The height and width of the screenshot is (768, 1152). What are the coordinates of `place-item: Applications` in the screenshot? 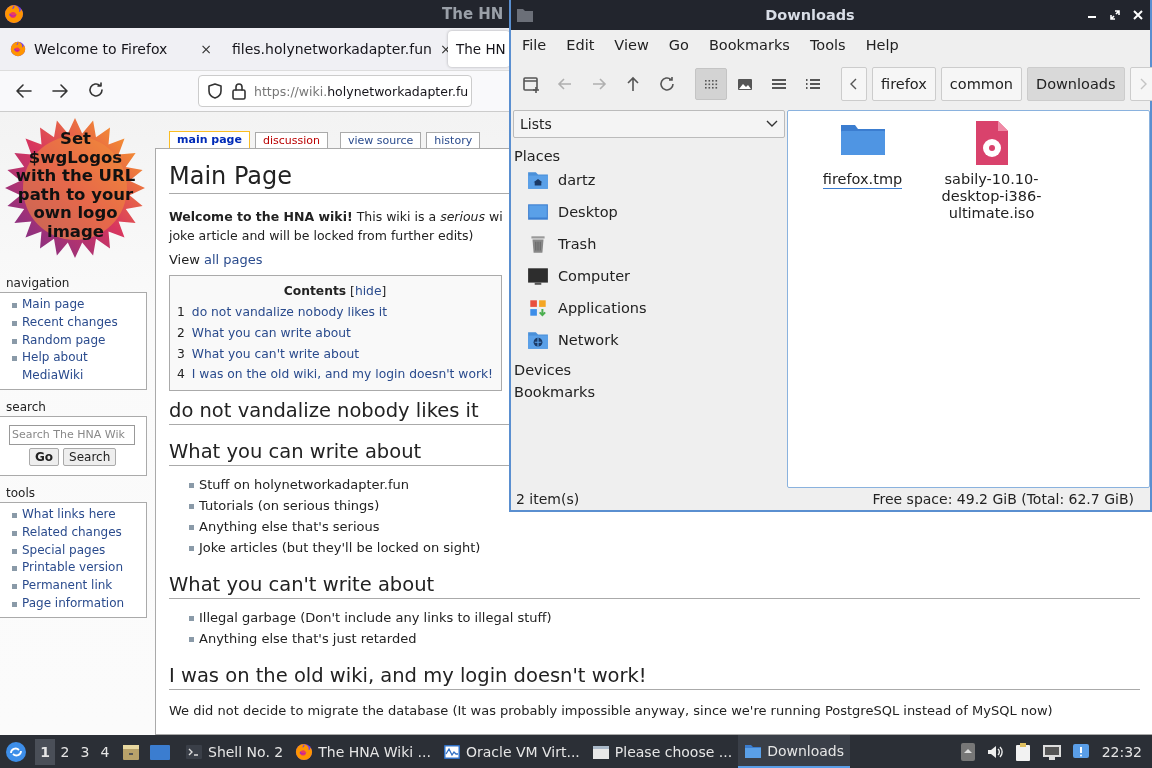 It's located at (649, 308).